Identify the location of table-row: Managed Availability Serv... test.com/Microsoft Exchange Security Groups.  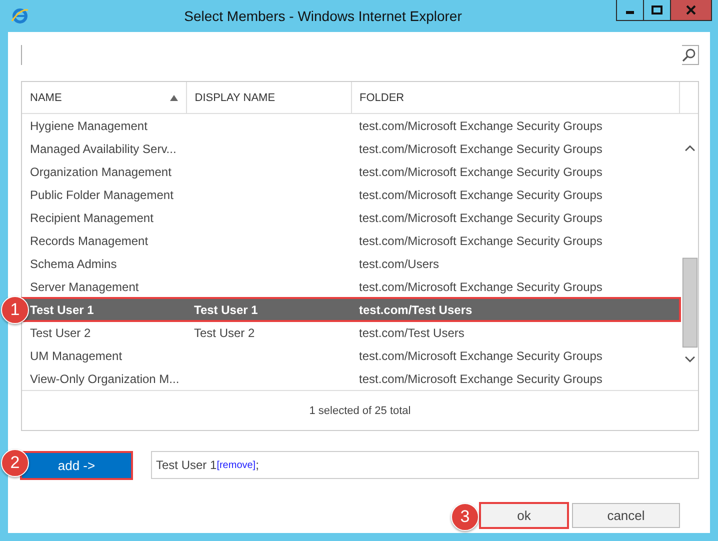
(351, 148).